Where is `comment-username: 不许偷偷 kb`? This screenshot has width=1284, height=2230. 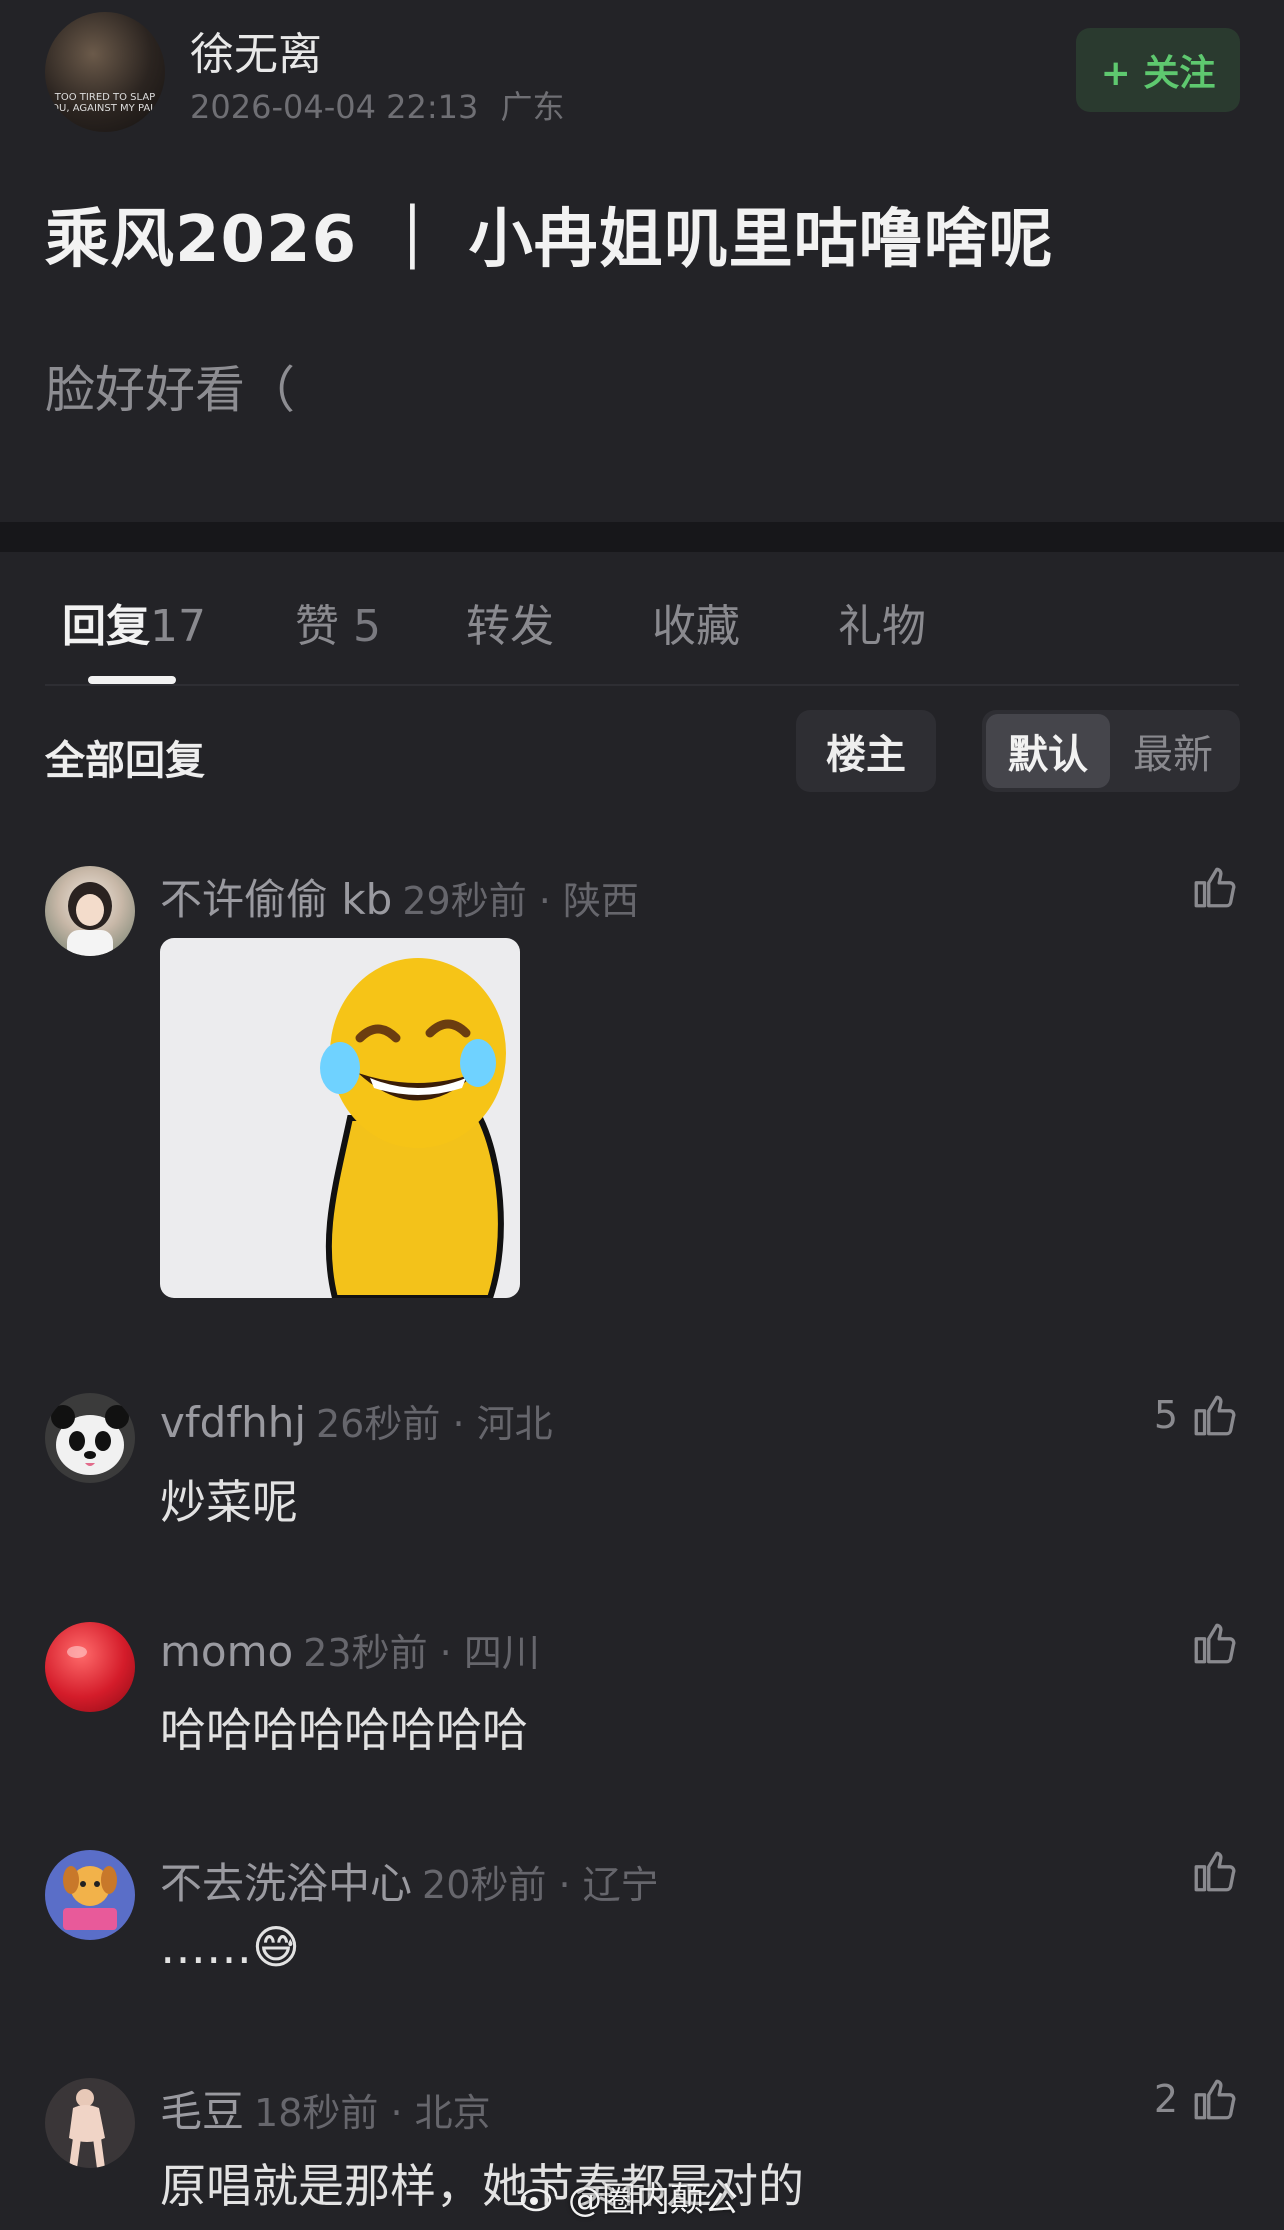 comment-username: 不许偷偷 kb is located at coordinates (276, 899).